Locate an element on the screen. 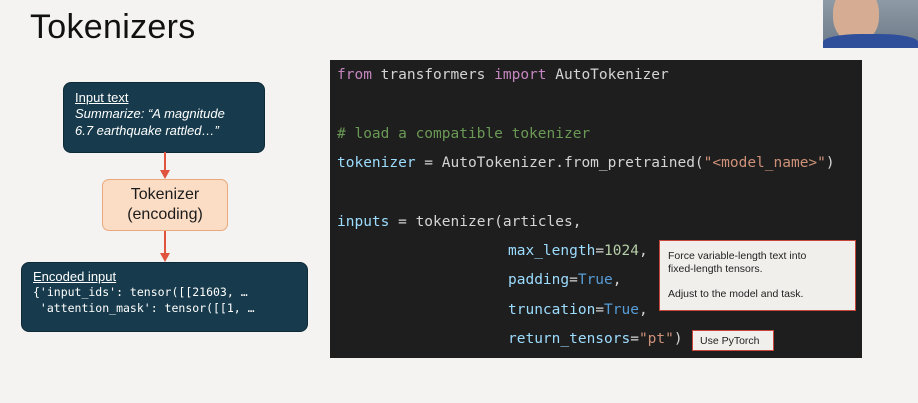 The image size is (918, 403). input-text-label: Input text is located at coordinates (102, 97).